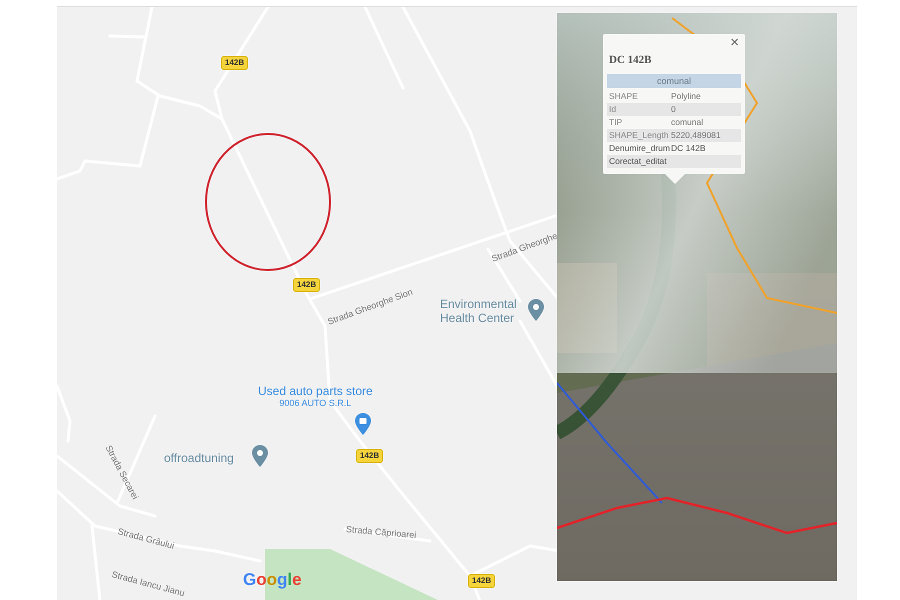 The height and width of the screenshot is (600, 900). I want to click on place-label: offroadtuning, so click(209, 458).